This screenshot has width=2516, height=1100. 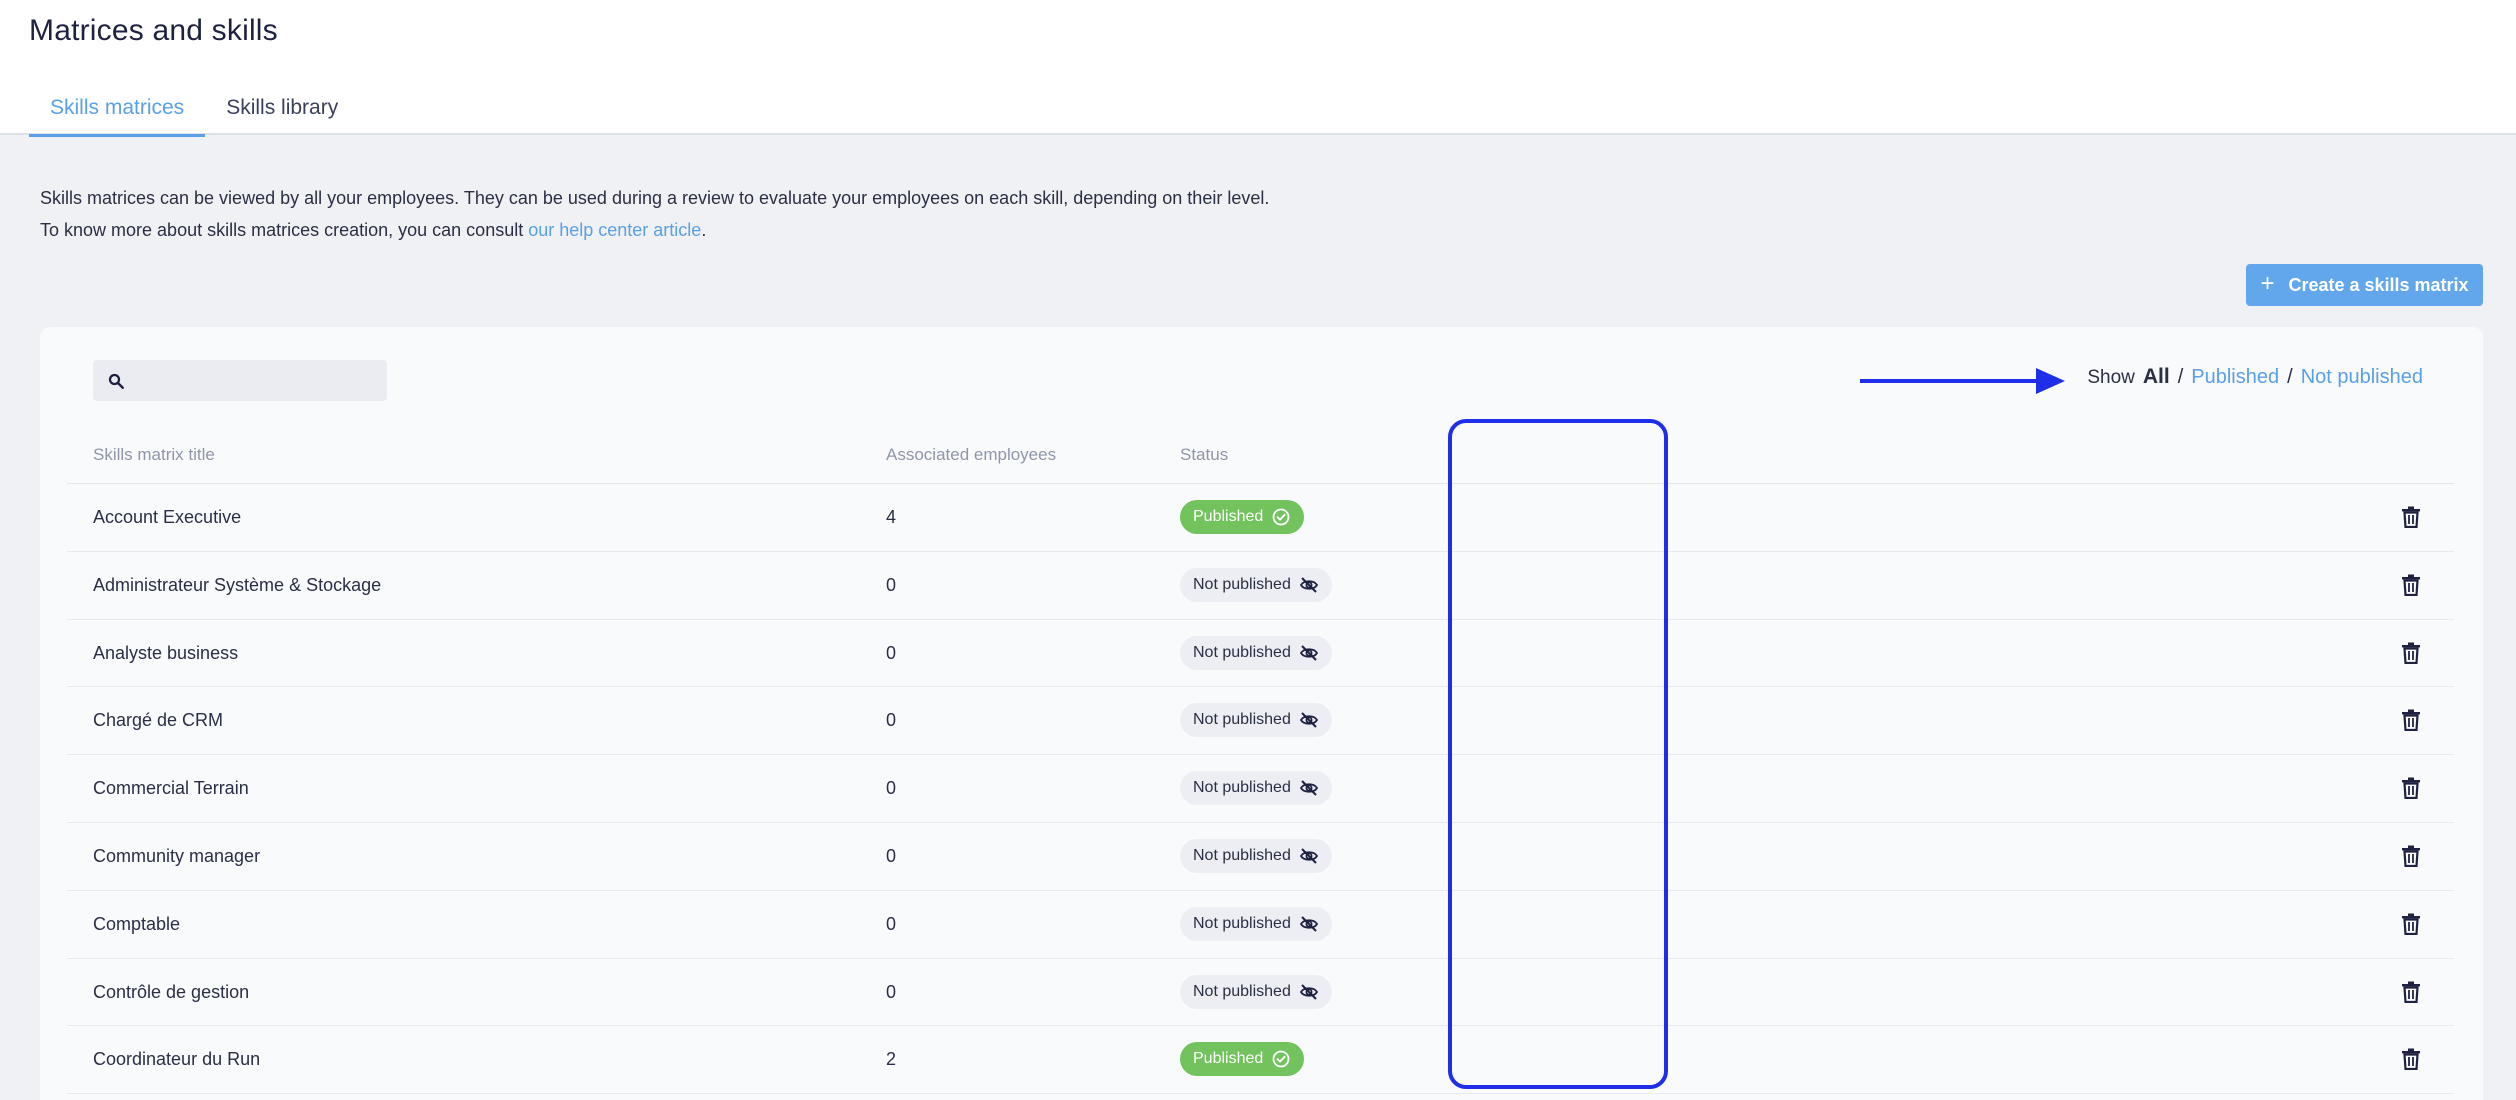 What do you see at coordinates (1962, 381) in the screenshot?
I see `annotation-arrow` at bounding box center [1962, 381].